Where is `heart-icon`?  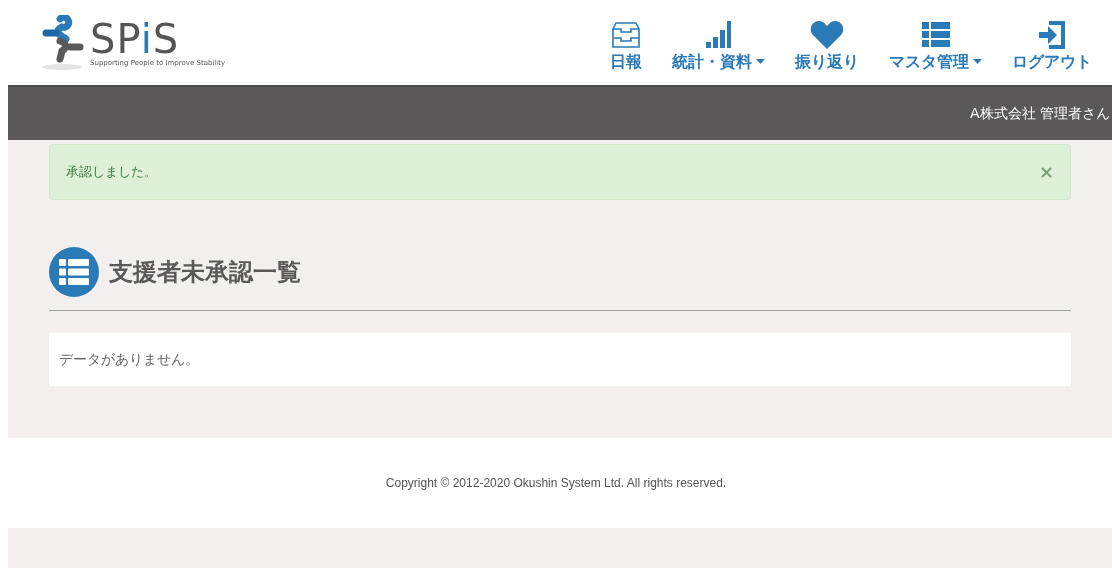
heart-icon is located at coordinates (827, 34).